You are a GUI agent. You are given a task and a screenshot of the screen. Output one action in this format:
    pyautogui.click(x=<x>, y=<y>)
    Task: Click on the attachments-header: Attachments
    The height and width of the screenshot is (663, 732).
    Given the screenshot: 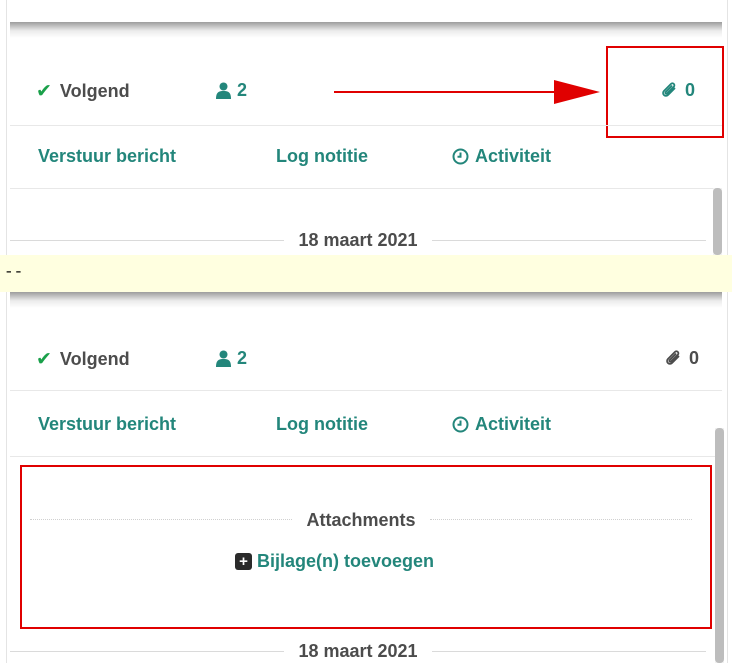 What is the action you would take?
    pyautogui.click(x=361, y=520)
    